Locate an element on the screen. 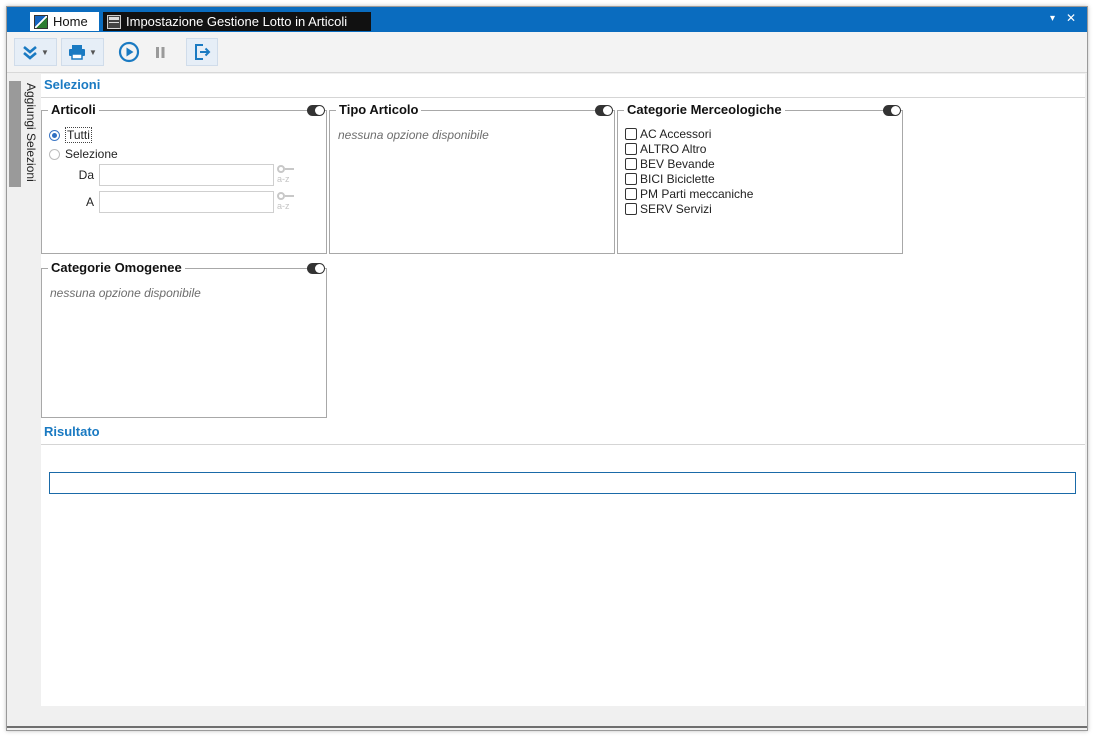  close-window-icon: ✕ is located at coordinates (1071, 18).